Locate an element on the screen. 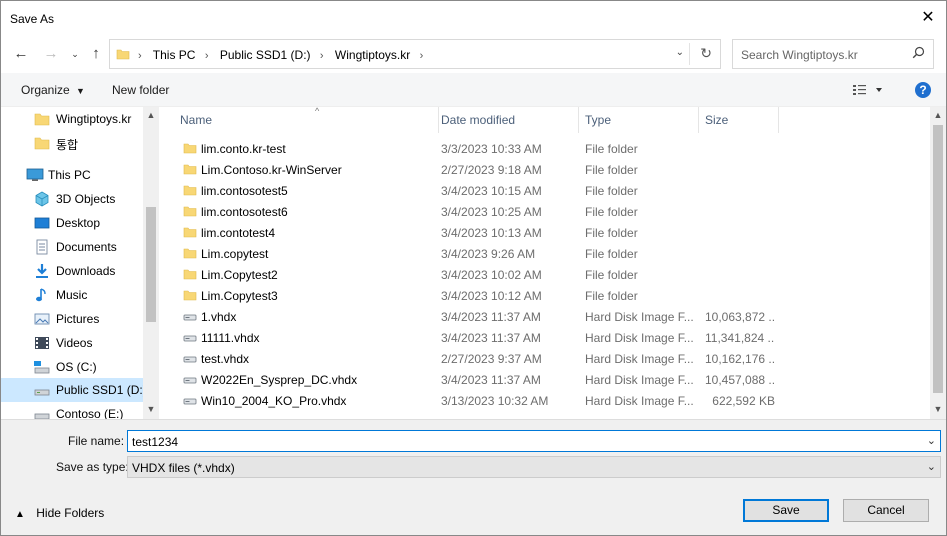 This screenshot has width=947, height=536. breadcrumb-item: Wingtiptoys.kr is located at coordinates (372, 55).